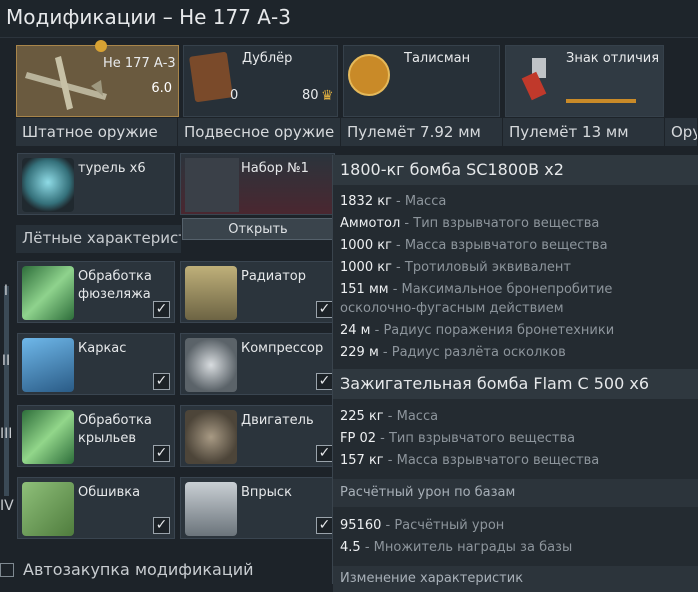  What do you see at coordinates (211, 437) in the screenshot?
I see `engine-icon` at bounding box center [211, 437].